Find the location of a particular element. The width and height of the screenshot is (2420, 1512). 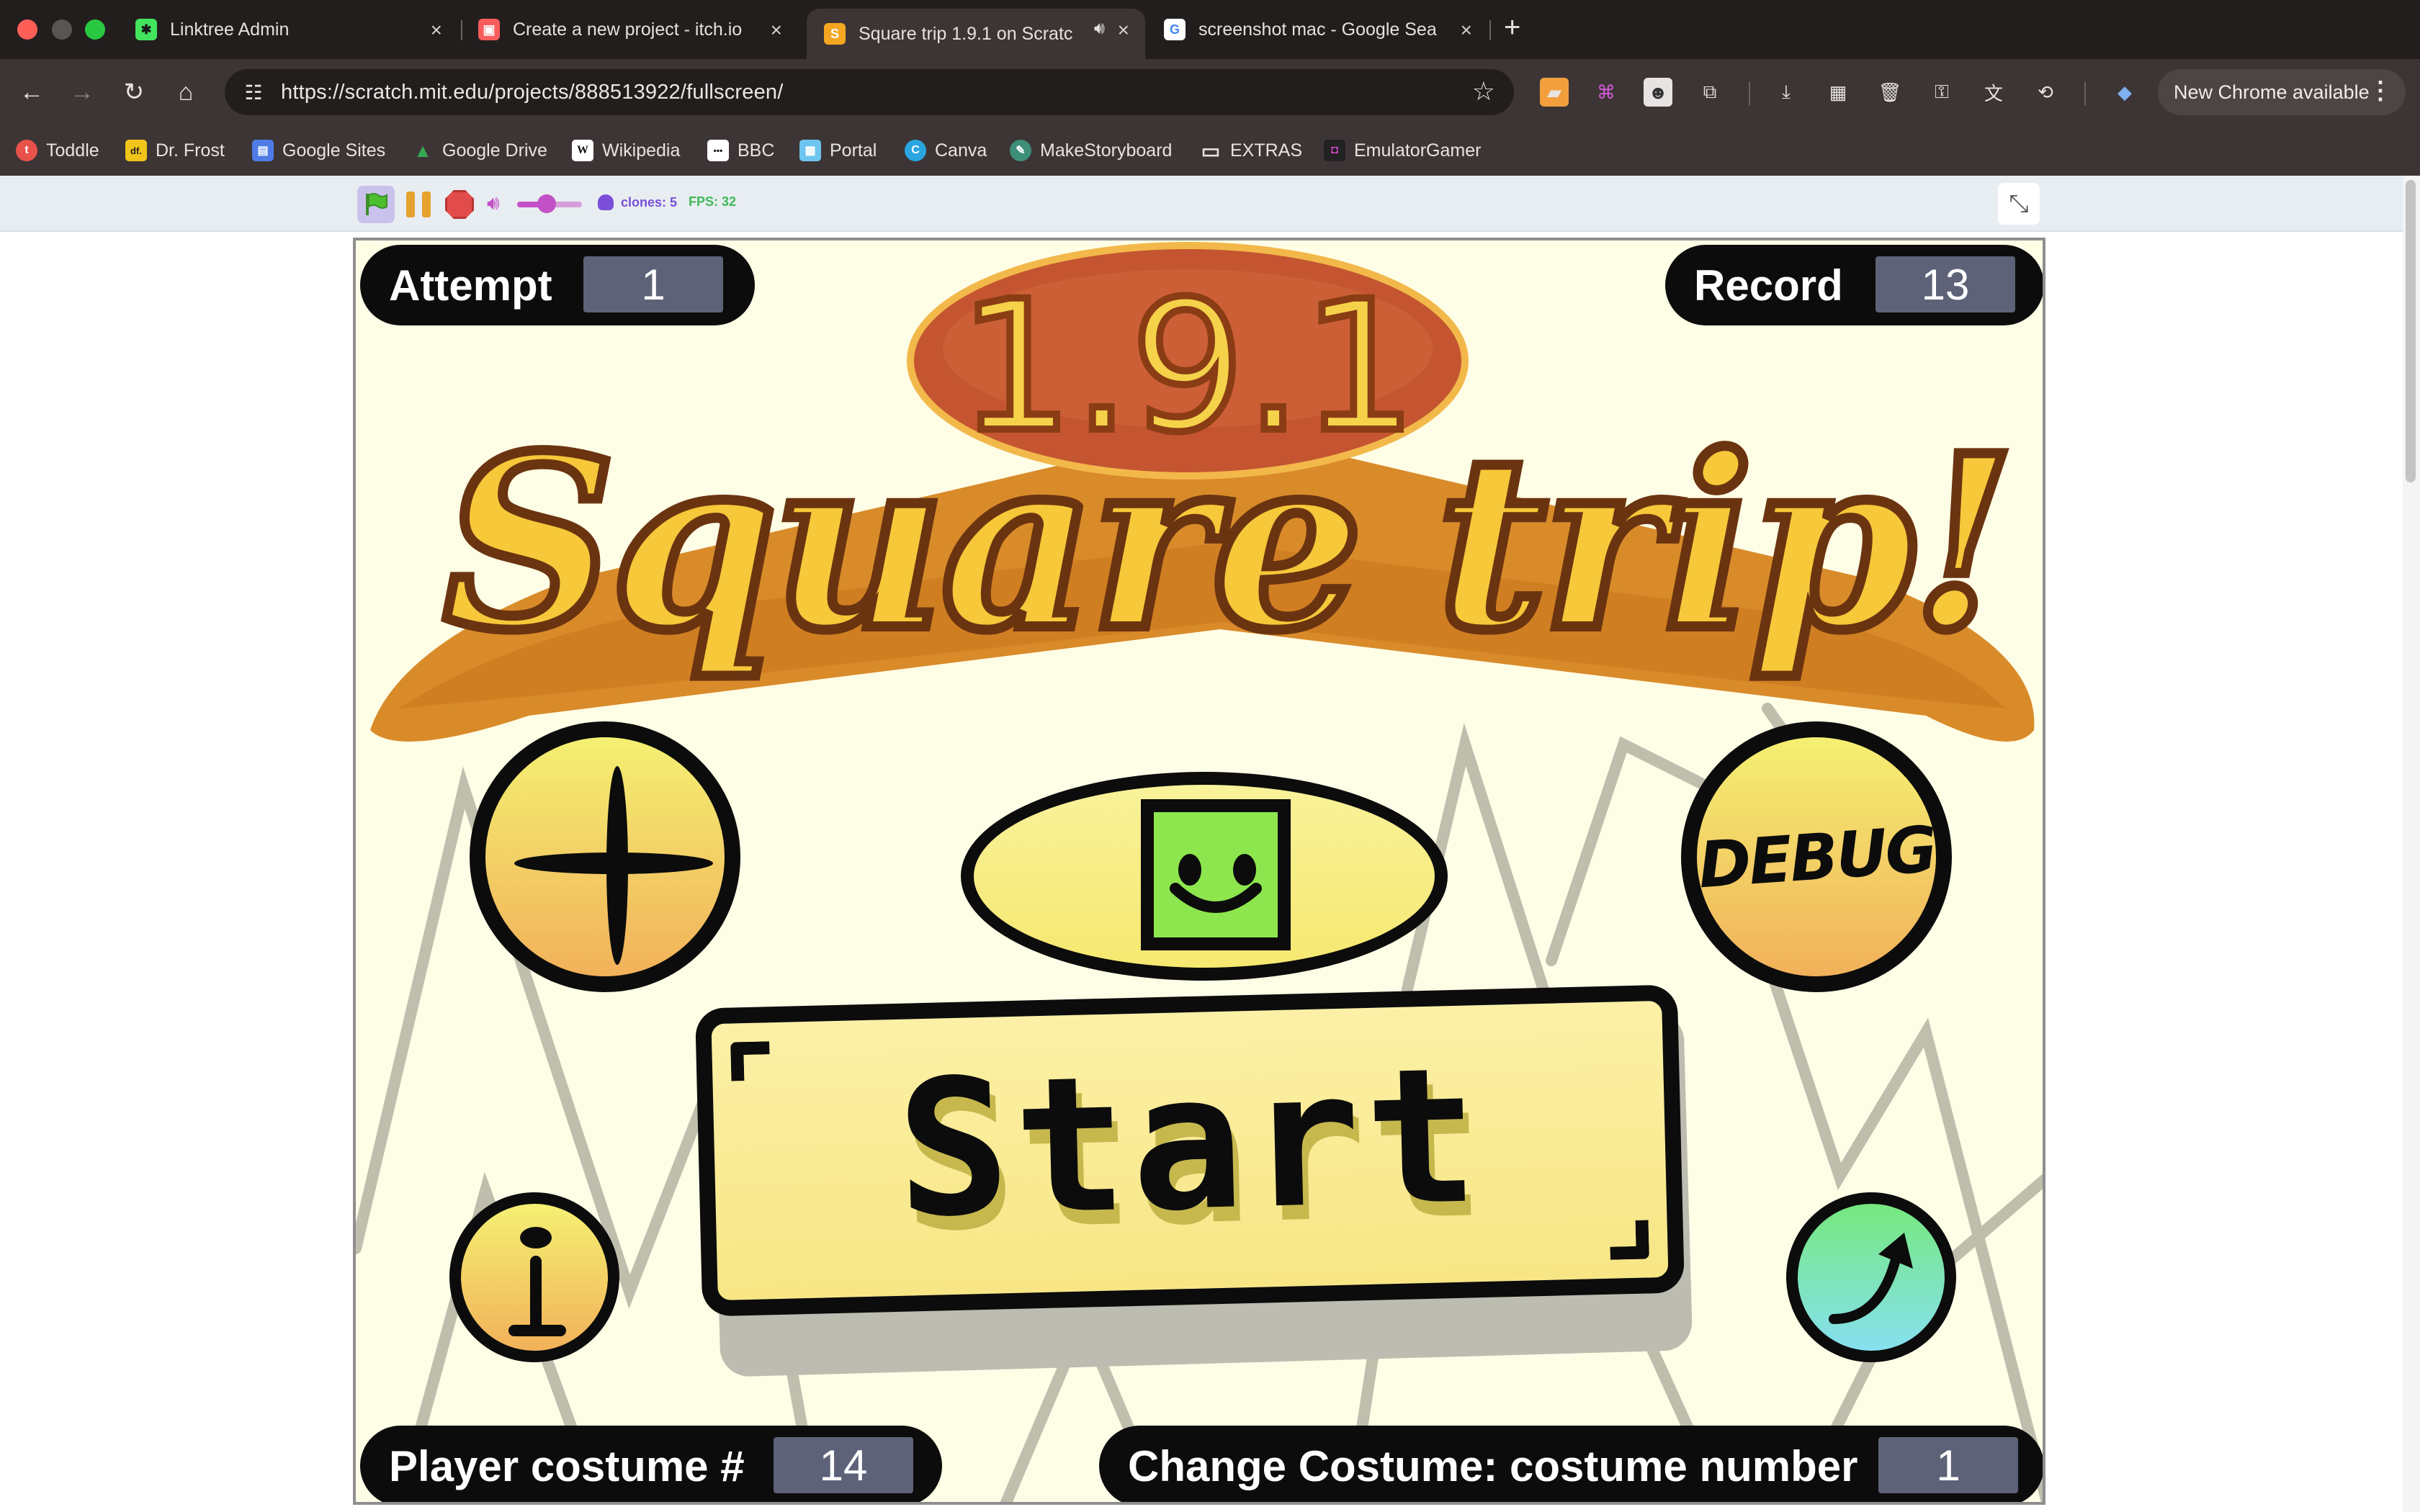

exit-fullscreen-icon: ⤡ is located at coordinates (2019, 204).